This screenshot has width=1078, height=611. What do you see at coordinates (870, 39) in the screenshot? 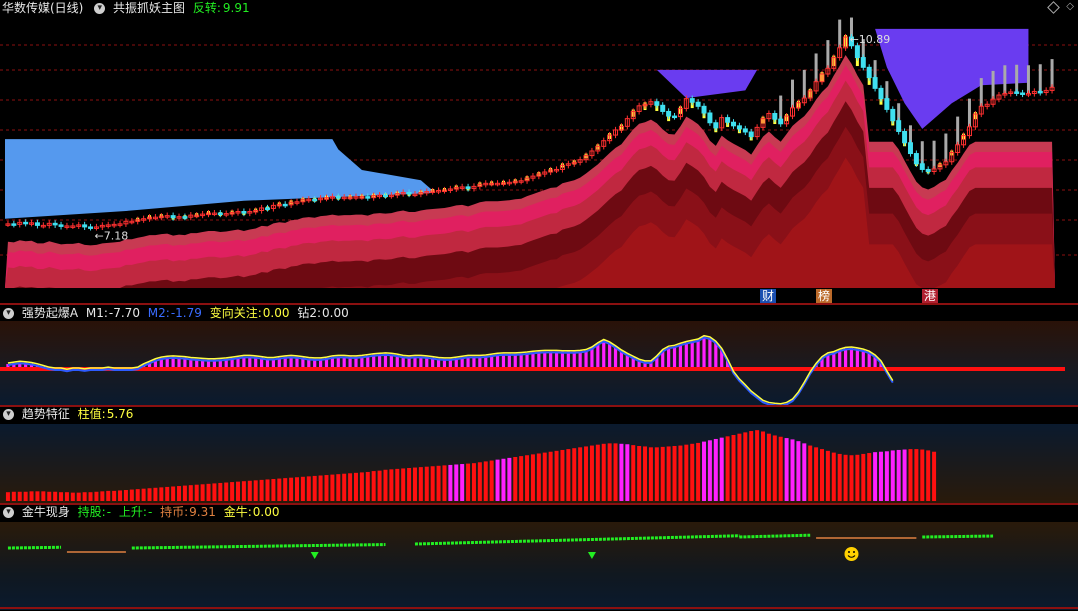
I see `high-label: ←10.89` at bounding box center [870, 39].